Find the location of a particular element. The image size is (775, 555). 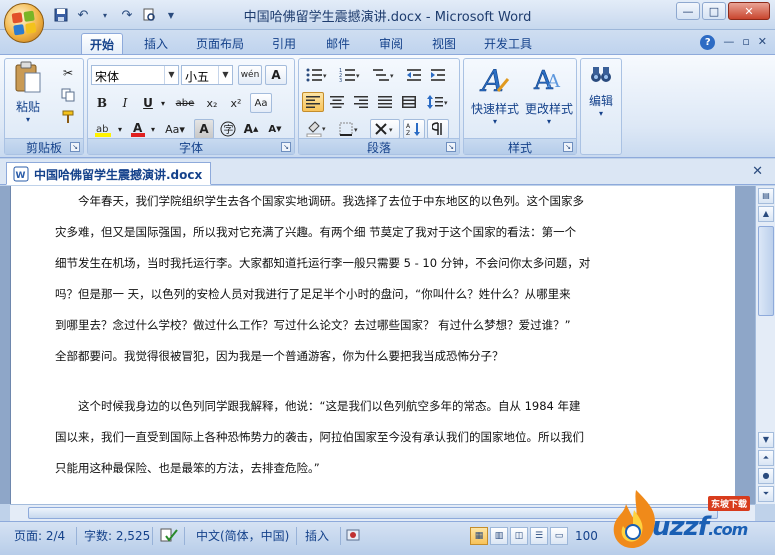

zoom-level: 100 is located at coordinates (586, 536).